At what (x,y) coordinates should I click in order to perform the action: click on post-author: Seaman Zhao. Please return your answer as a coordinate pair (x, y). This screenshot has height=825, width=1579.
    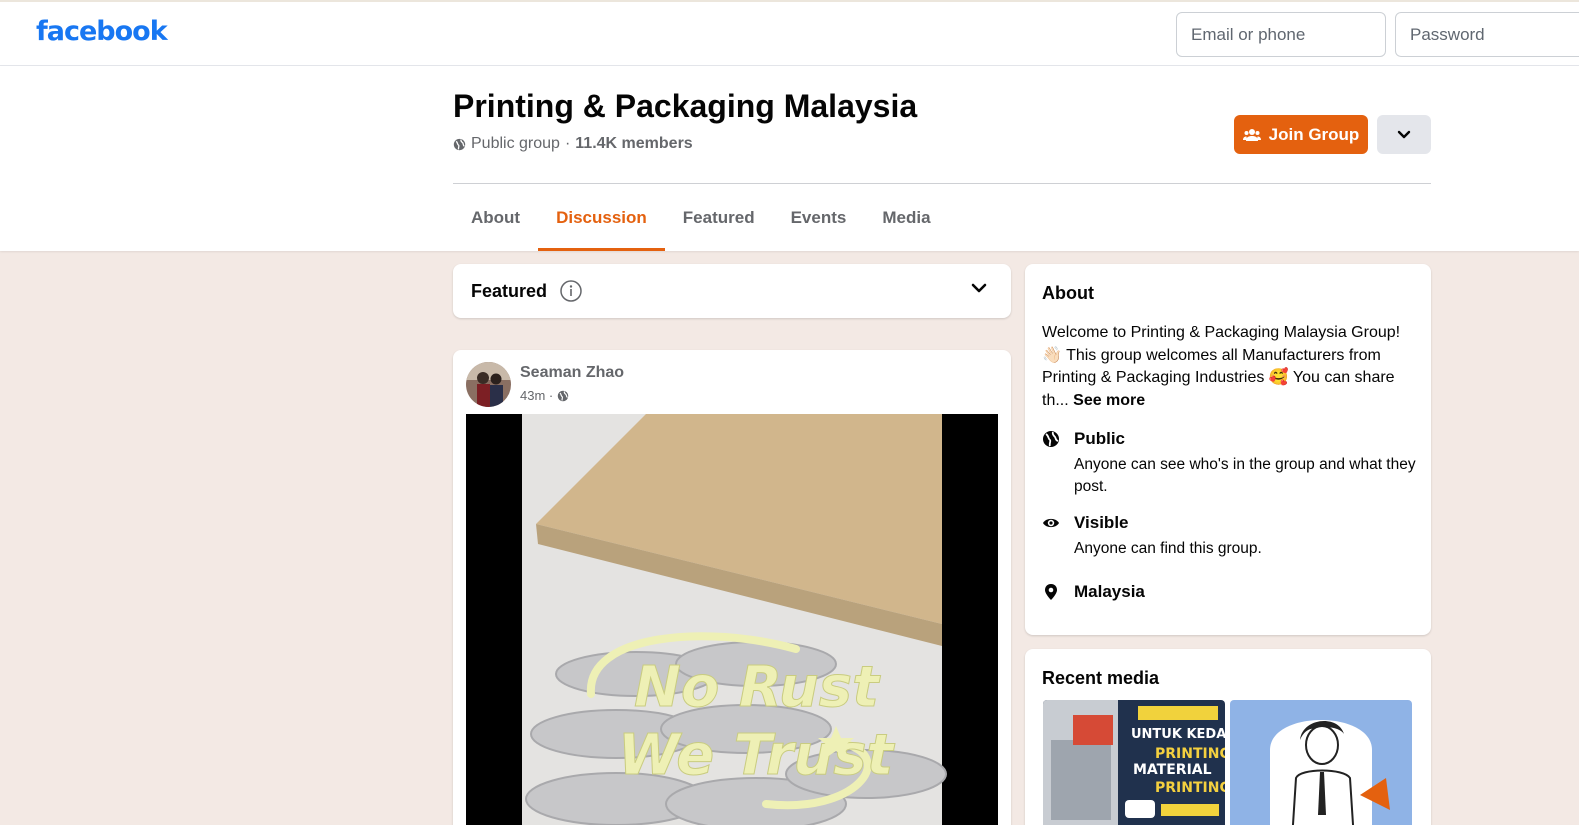
    Looking at the image, I should click on (572, 373).